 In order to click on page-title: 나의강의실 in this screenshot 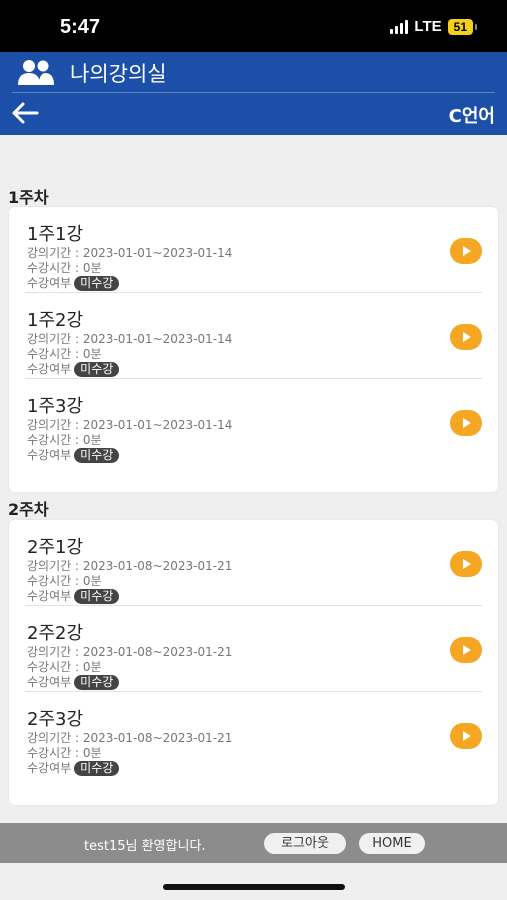, I will do `click(118, 74)`.